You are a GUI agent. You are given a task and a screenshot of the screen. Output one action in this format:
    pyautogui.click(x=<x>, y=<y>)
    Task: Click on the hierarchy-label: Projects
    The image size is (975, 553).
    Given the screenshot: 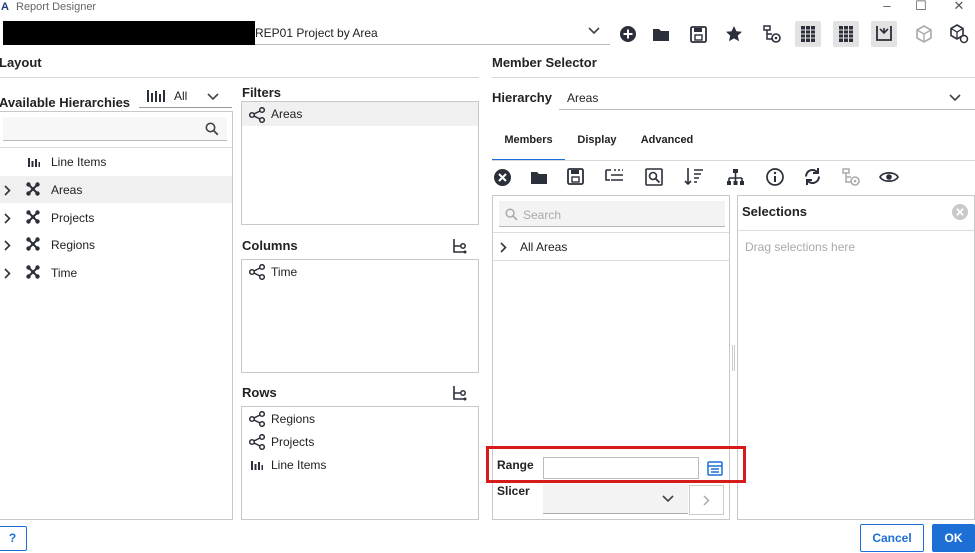 What is the action you would take?
    pyautogui.click(x=73, y=218)
    